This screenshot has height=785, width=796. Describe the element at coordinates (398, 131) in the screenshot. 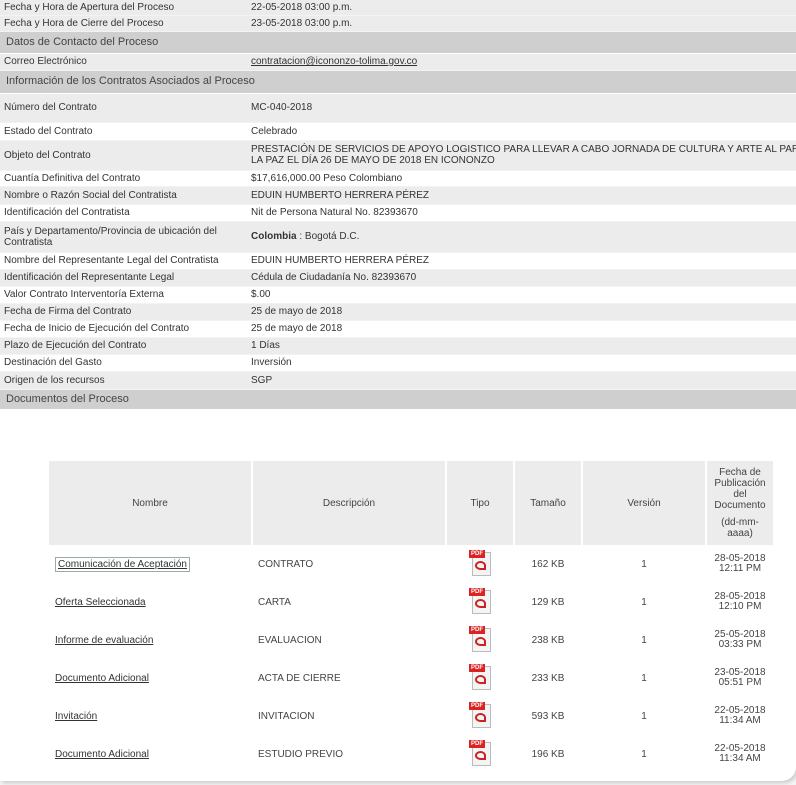

I see `info-row: Estado del Contrato Celebrado` at that location.